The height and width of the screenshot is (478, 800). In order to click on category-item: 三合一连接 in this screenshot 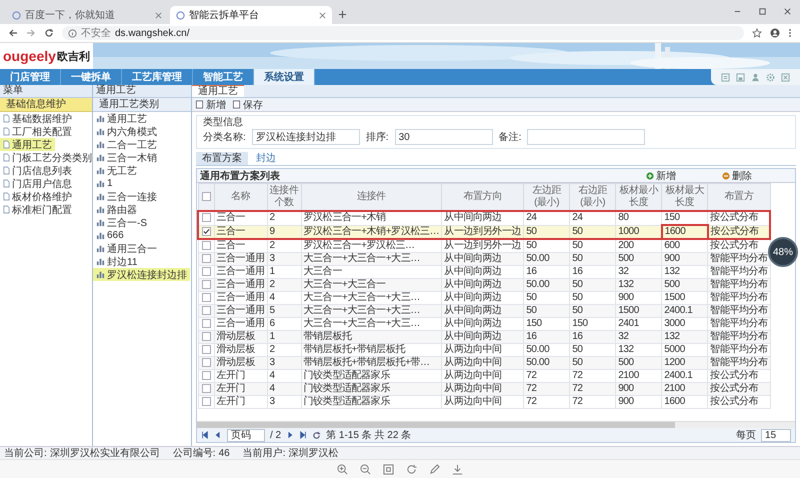, I will do `click(142, 196)`.